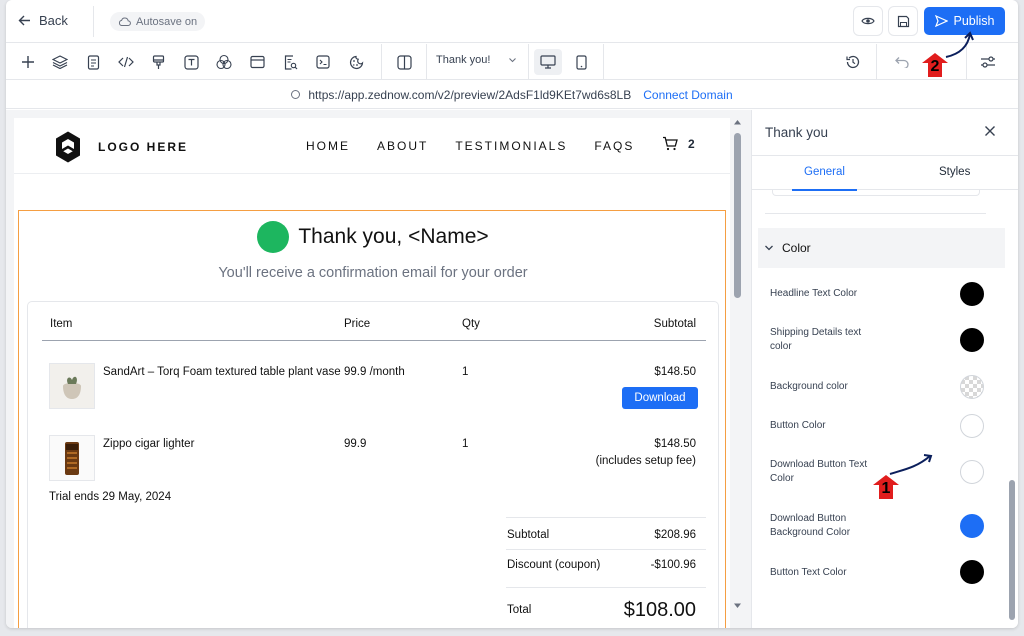  I want to click on row2-price: 99.9, so click(355, 444).